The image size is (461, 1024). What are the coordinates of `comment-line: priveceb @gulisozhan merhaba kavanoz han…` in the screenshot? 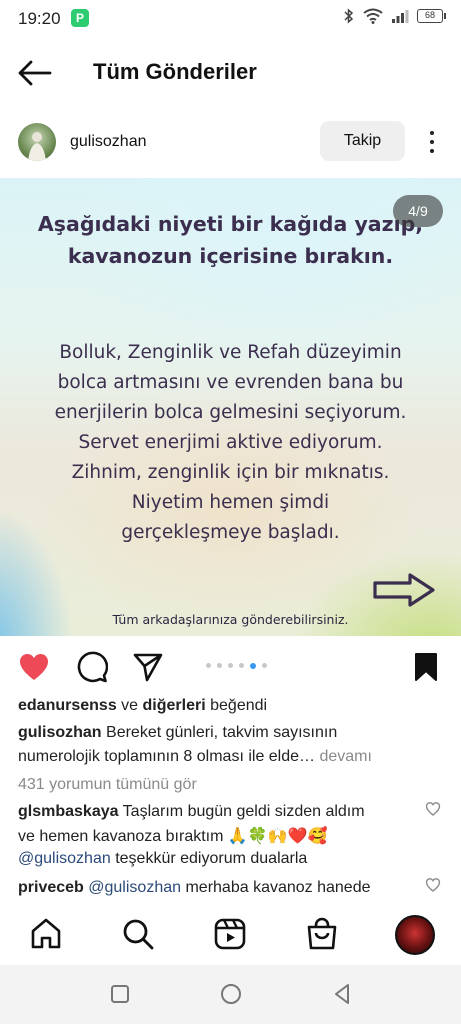 It's located at (194, 888).